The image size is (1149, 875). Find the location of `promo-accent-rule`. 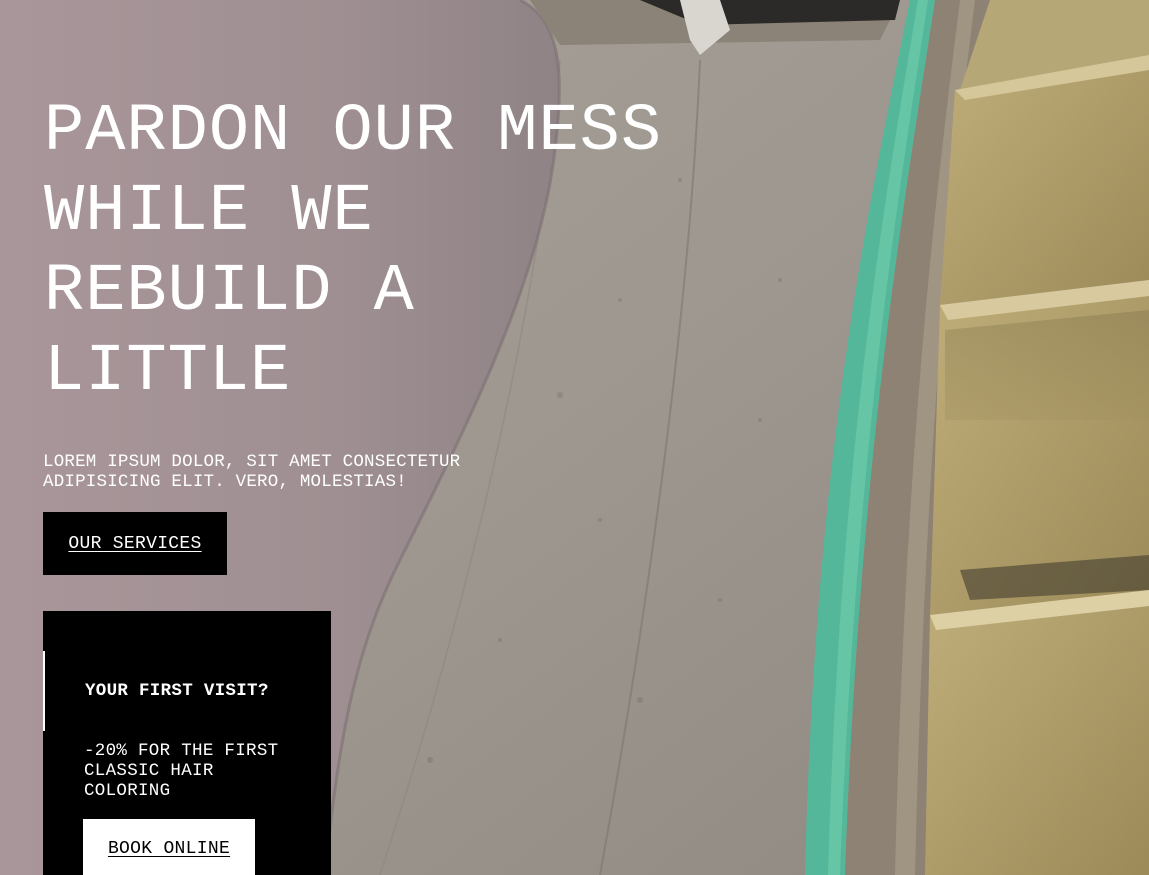

promo-accent-rule is located at coordinates (44, 691).